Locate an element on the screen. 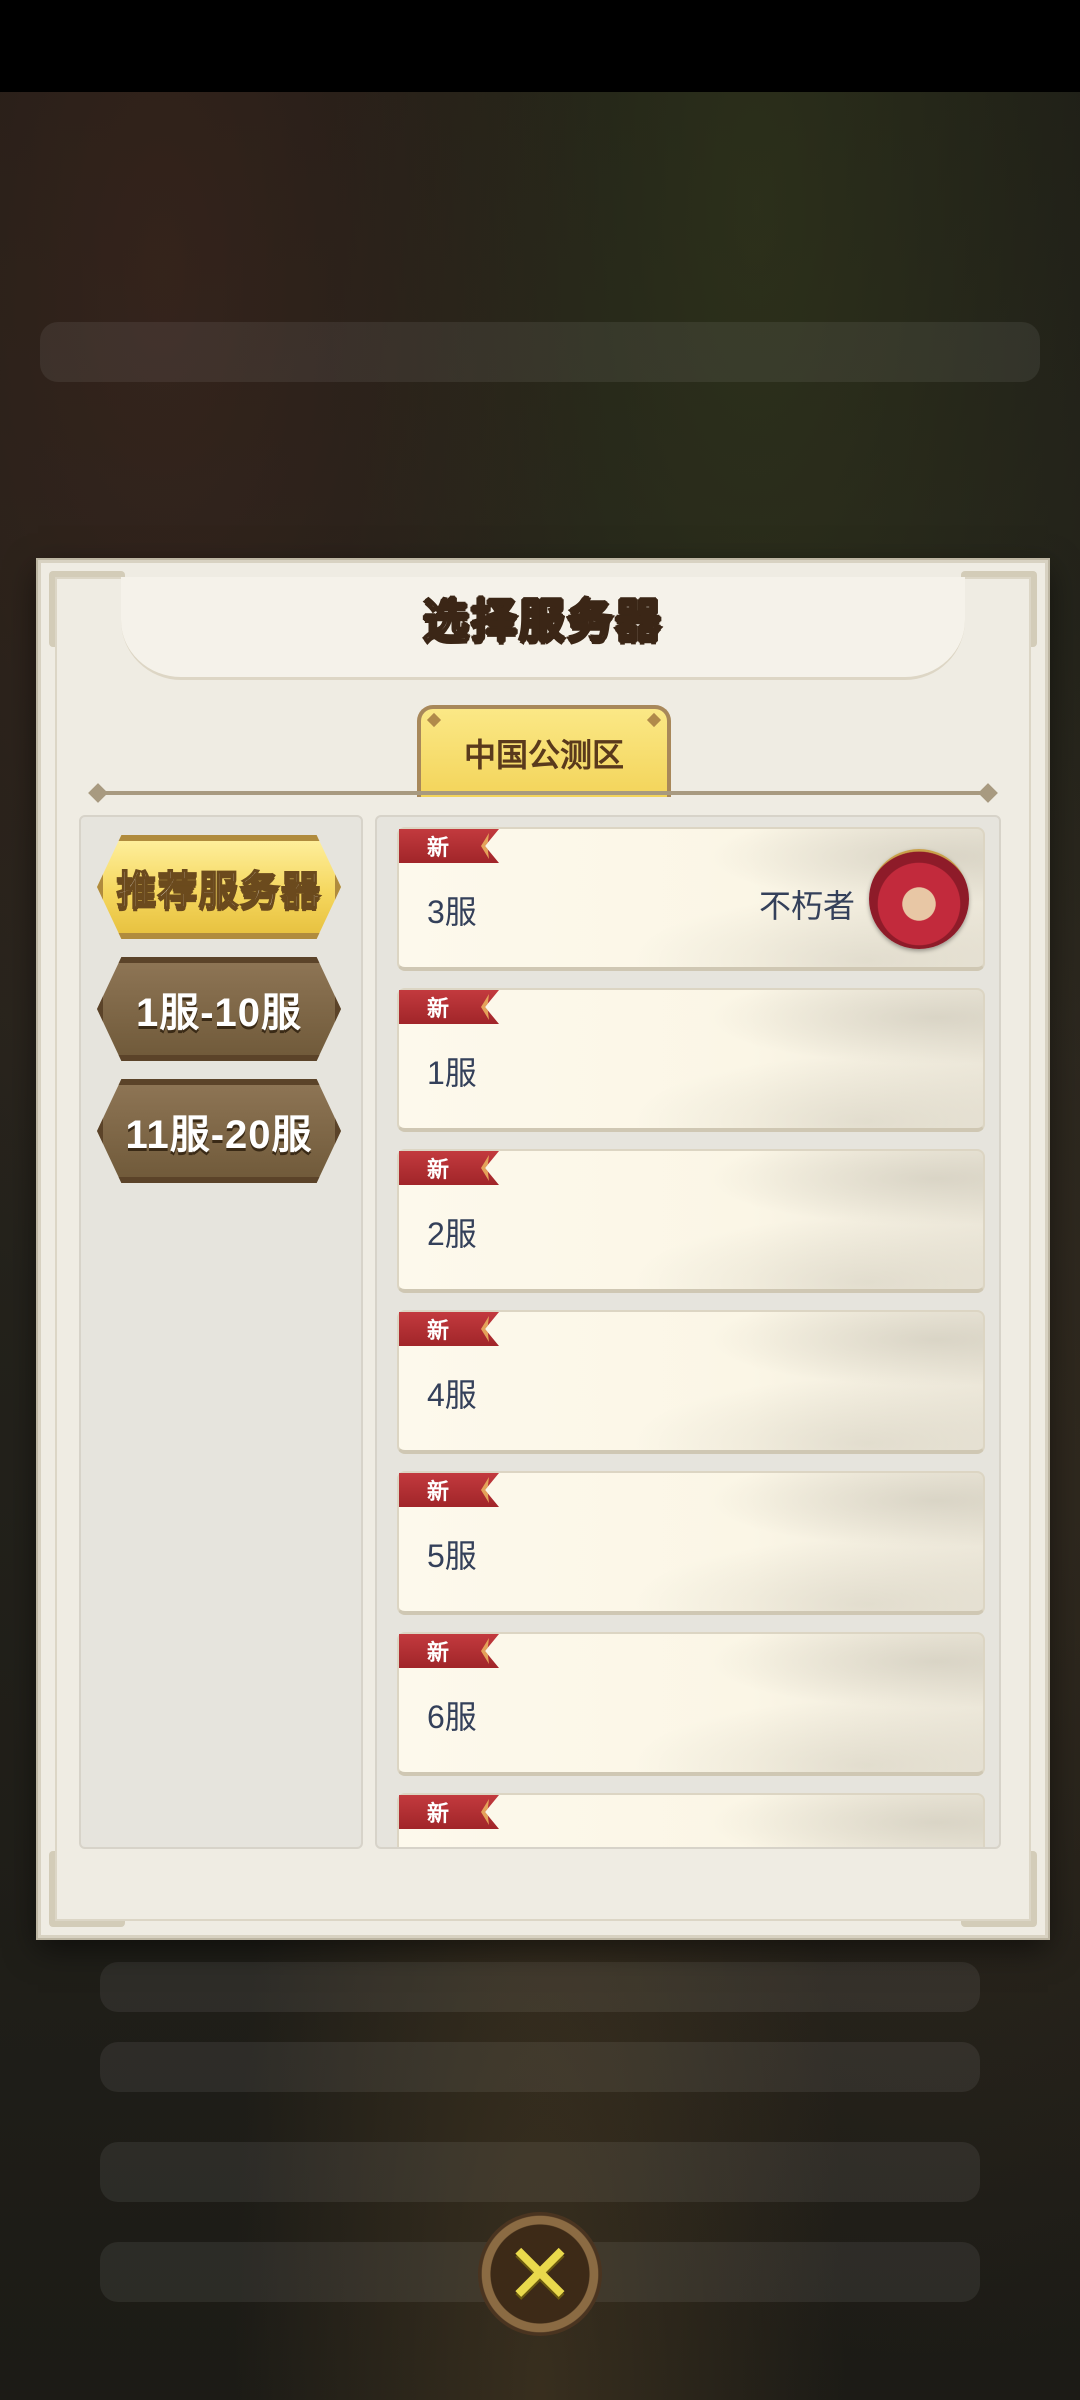 The image size is (1080, 2400). close-button: ✕ is located at coordinates (540, 2274).